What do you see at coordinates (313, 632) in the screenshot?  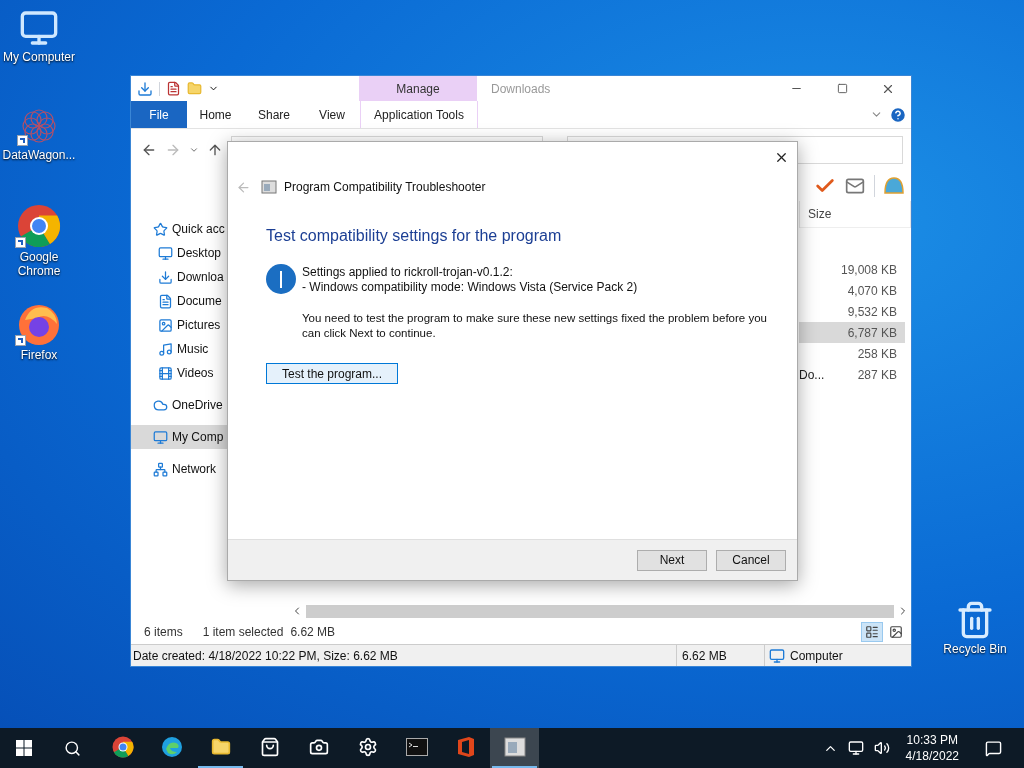 I see `selection-size: 6.62 MB` at bounding box center [313, 632].